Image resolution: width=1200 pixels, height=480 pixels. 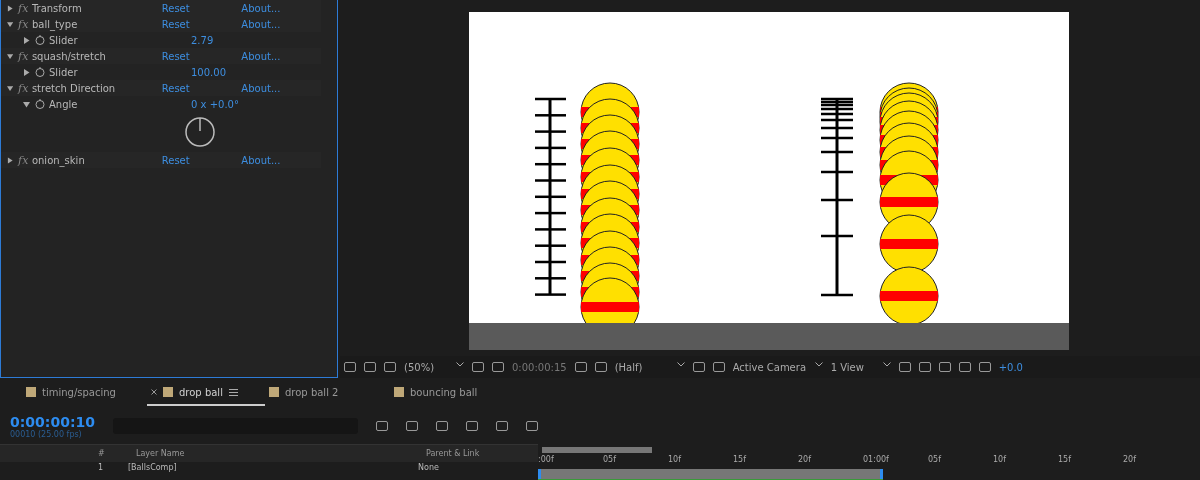 What do you see at coordinates (58, 160) in the screenshot?
I see `effect-name: onion_skin` at bounding box center [58, 160].